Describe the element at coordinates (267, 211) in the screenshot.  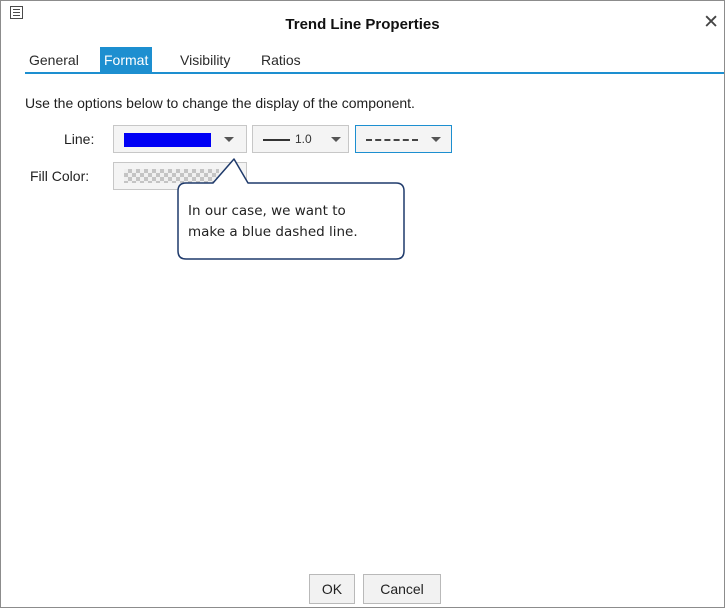
I see `callout-line-1: In our case, we want to` at that location.